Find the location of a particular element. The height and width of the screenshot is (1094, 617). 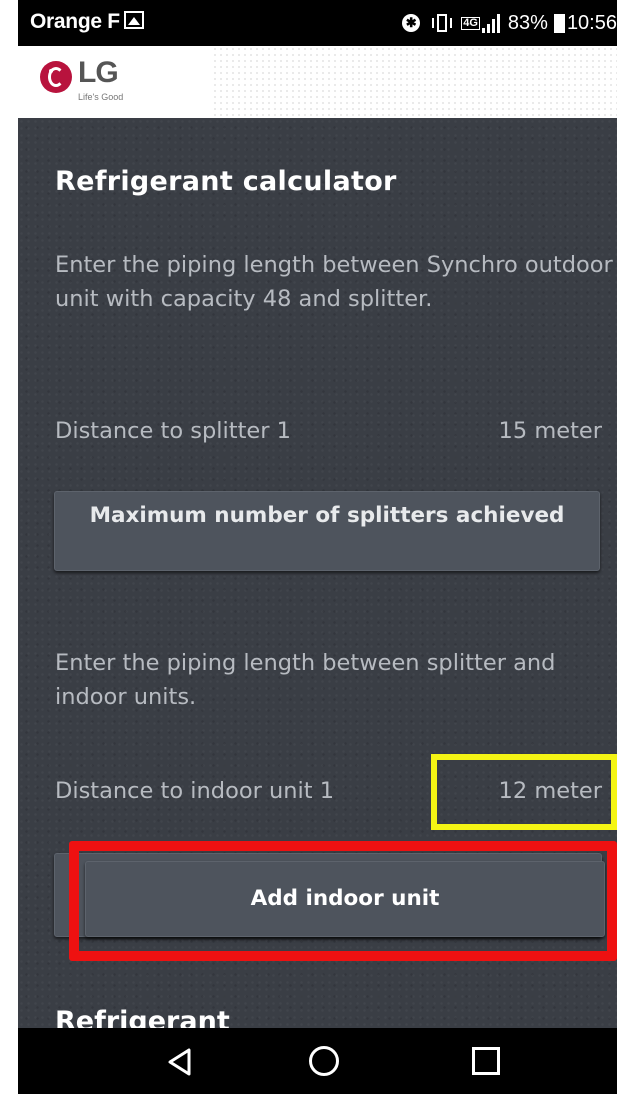

indoor-distance-label: Distance to indoor unit 1 is located at coordinates (195, 791).